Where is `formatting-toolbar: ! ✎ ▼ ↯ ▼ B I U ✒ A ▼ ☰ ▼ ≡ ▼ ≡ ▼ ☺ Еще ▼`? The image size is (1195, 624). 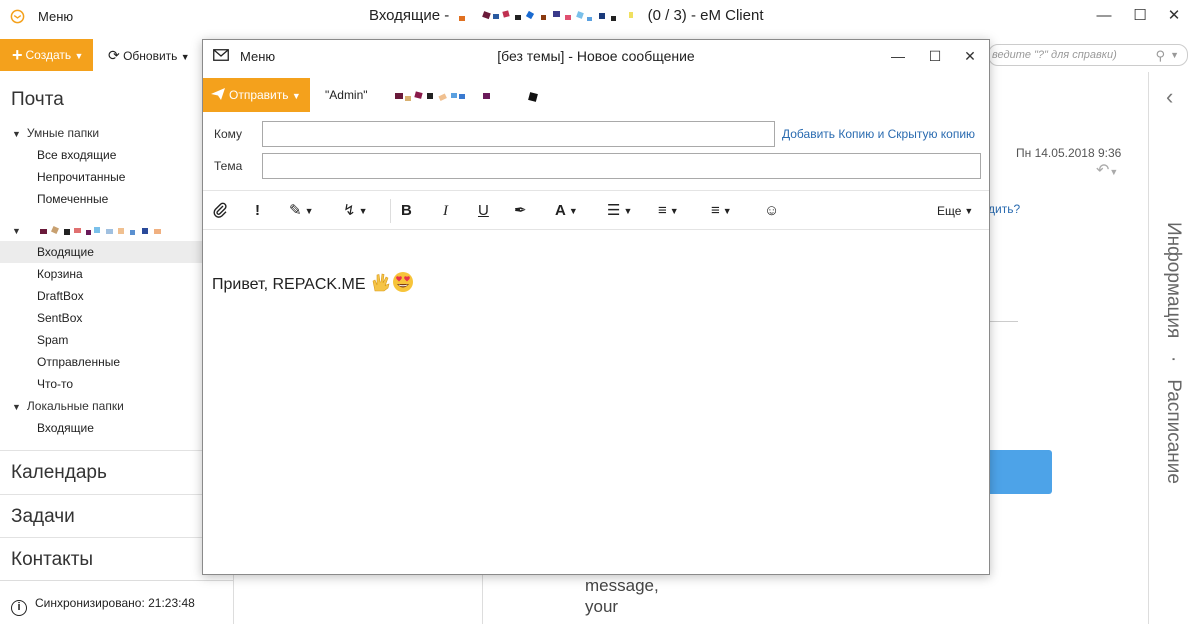
formatting-toolbar: ! ✎ ▼ ↯ ▼ B I U ✒ A ▼ ☰ ▼ ≡ ▼ ≡ ▼ ☺ Еще ▼ is located at coordinates (596, 210).